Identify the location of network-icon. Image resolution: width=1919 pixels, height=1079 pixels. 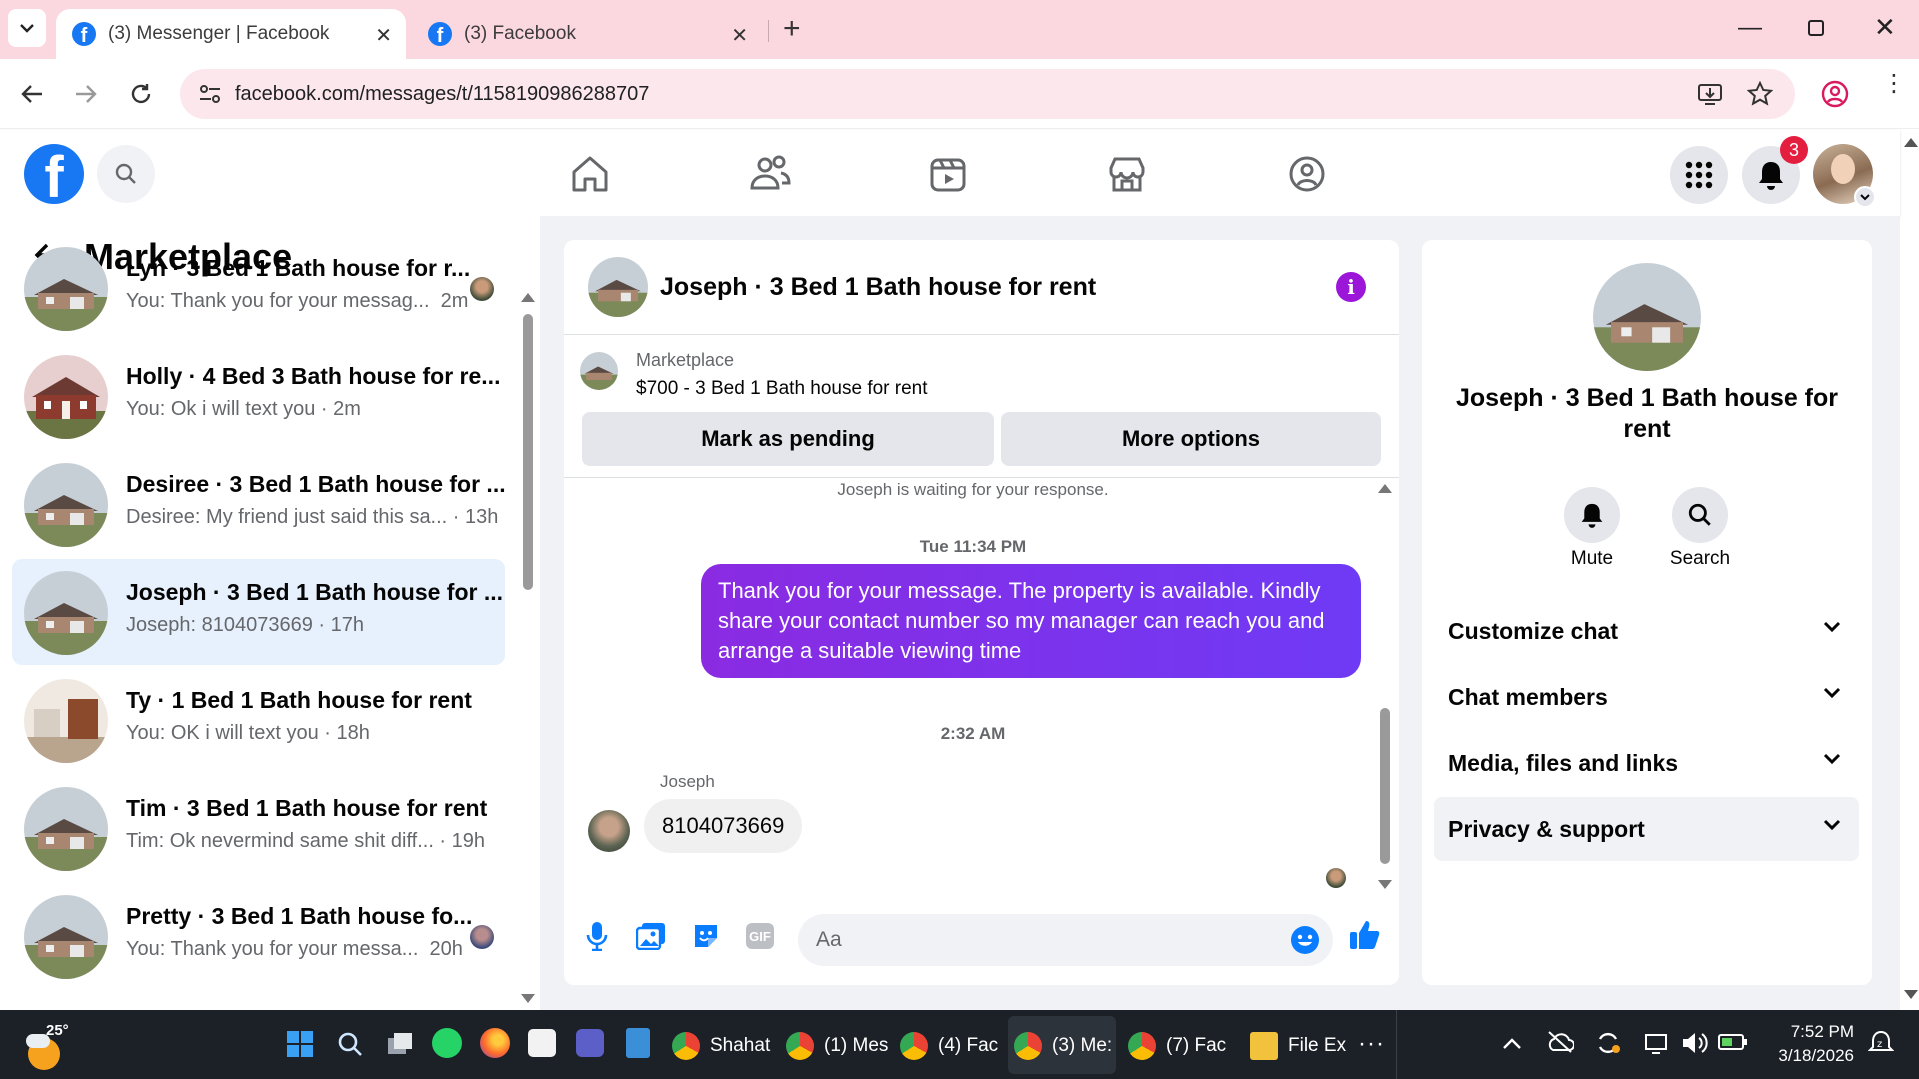
(1656, 1043).